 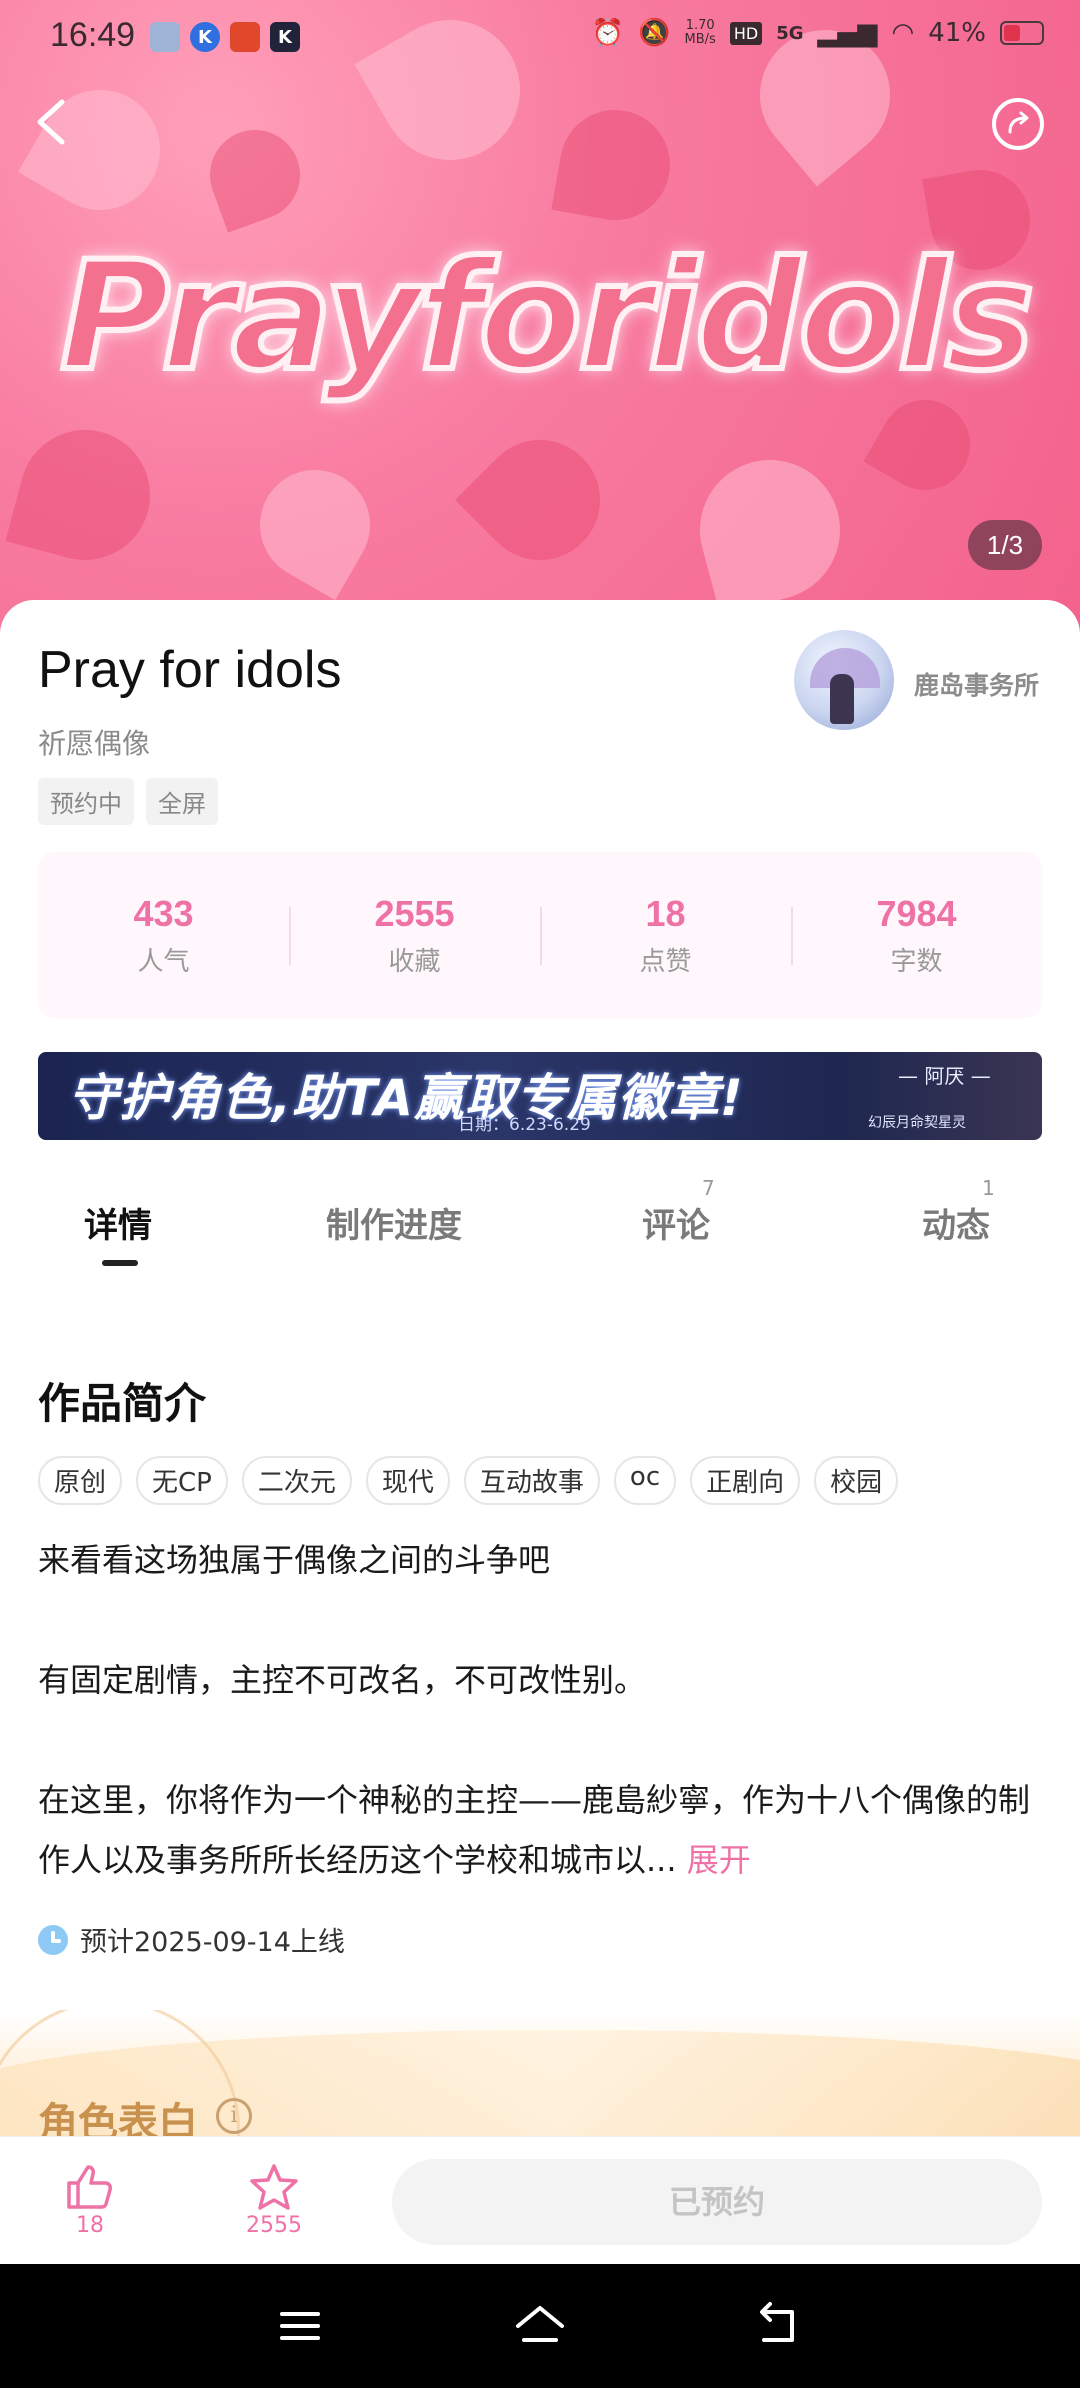 I want to click on stat-favorites: 2555 收藏, so click(x=414, y=935).